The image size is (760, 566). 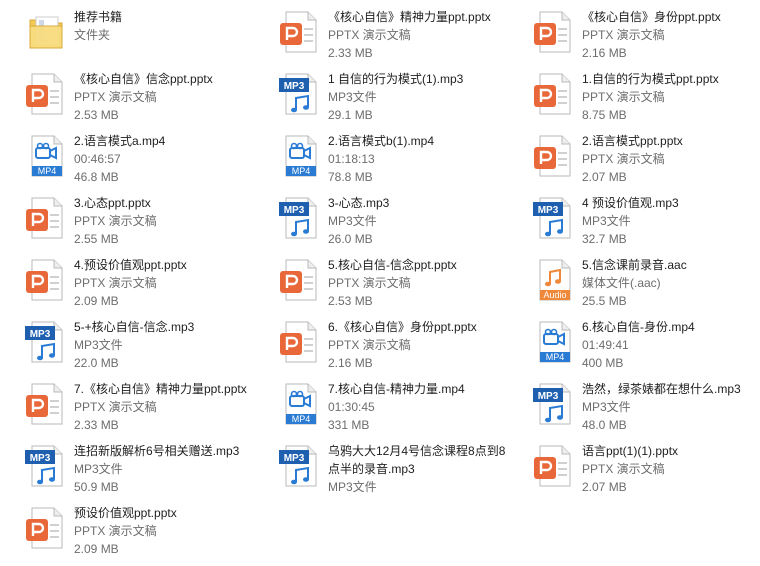 What do you see at coordinates (171, 26) in the screenshot?
I see `file-details: 推荐书籍 文件夹` at bounding box center [171, 26].